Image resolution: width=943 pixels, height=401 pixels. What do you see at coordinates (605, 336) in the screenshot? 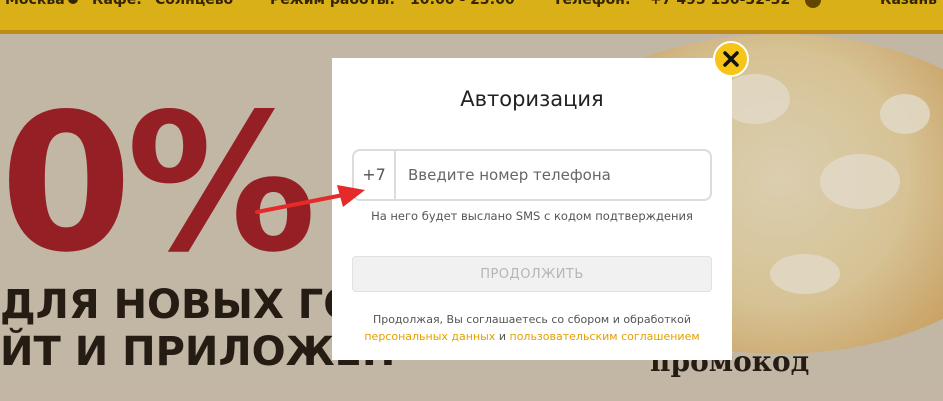
I see `terms-link: пользовательским соглашением` at bounding box center [605, 336].